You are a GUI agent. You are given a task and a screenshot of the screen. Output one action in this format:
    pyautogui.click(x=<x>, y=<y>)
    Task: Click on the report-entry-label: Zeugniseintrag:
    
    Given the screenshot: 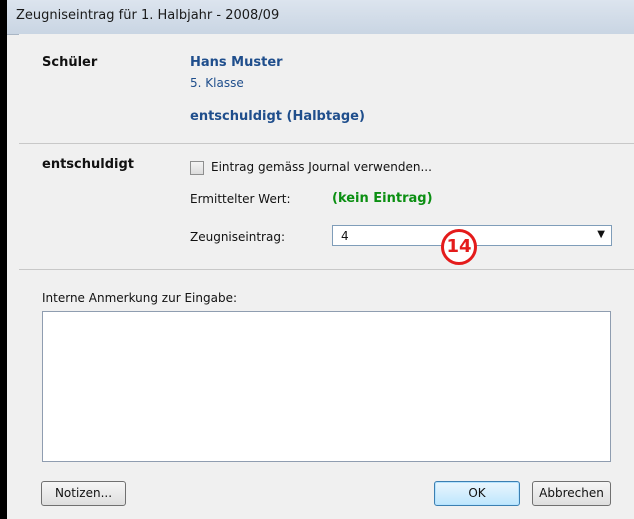 What is the action you would take?
    pyautogui.click(x=237, y=237)
    